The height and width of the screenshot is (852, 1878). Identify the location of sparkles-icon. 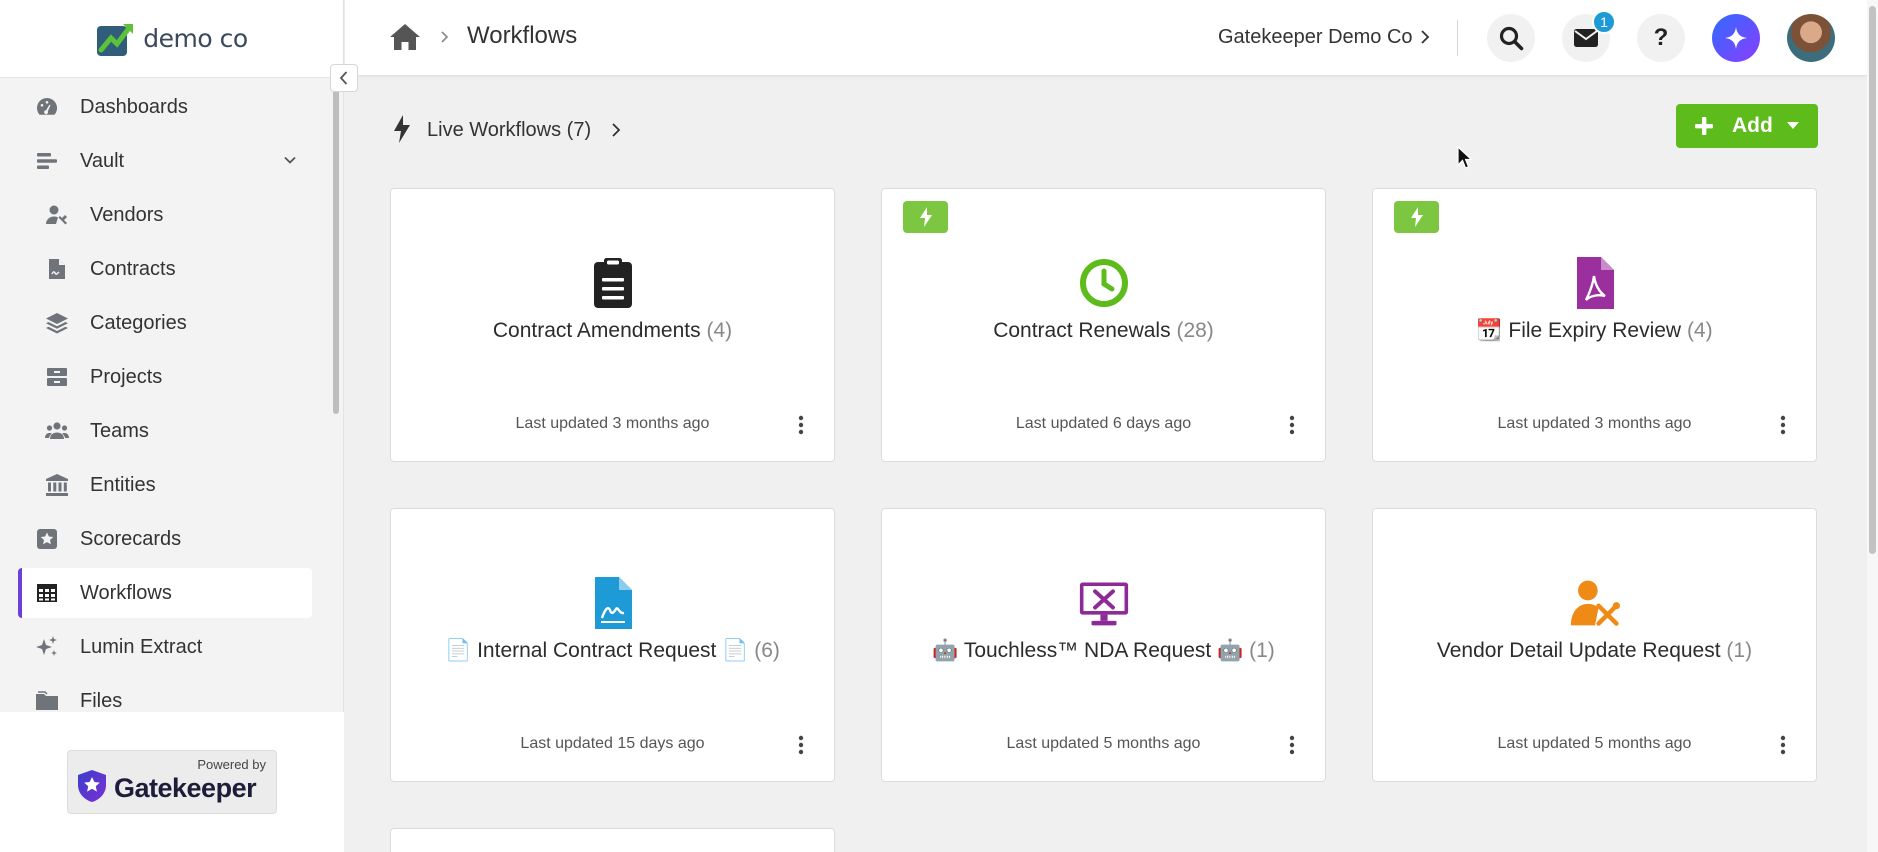
(47, 647).